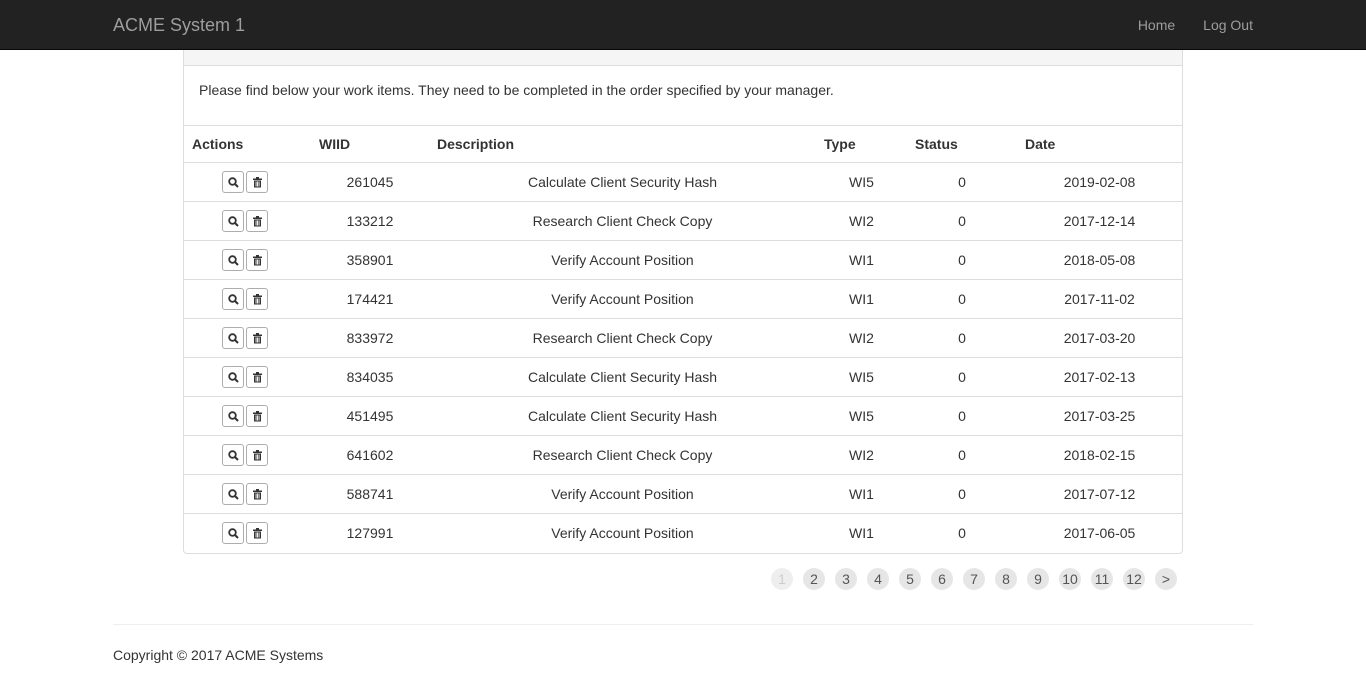 The height and width of the screenshot is (689, 1366). I want to click on brand-link: ACME System 1, so click(179, 25).